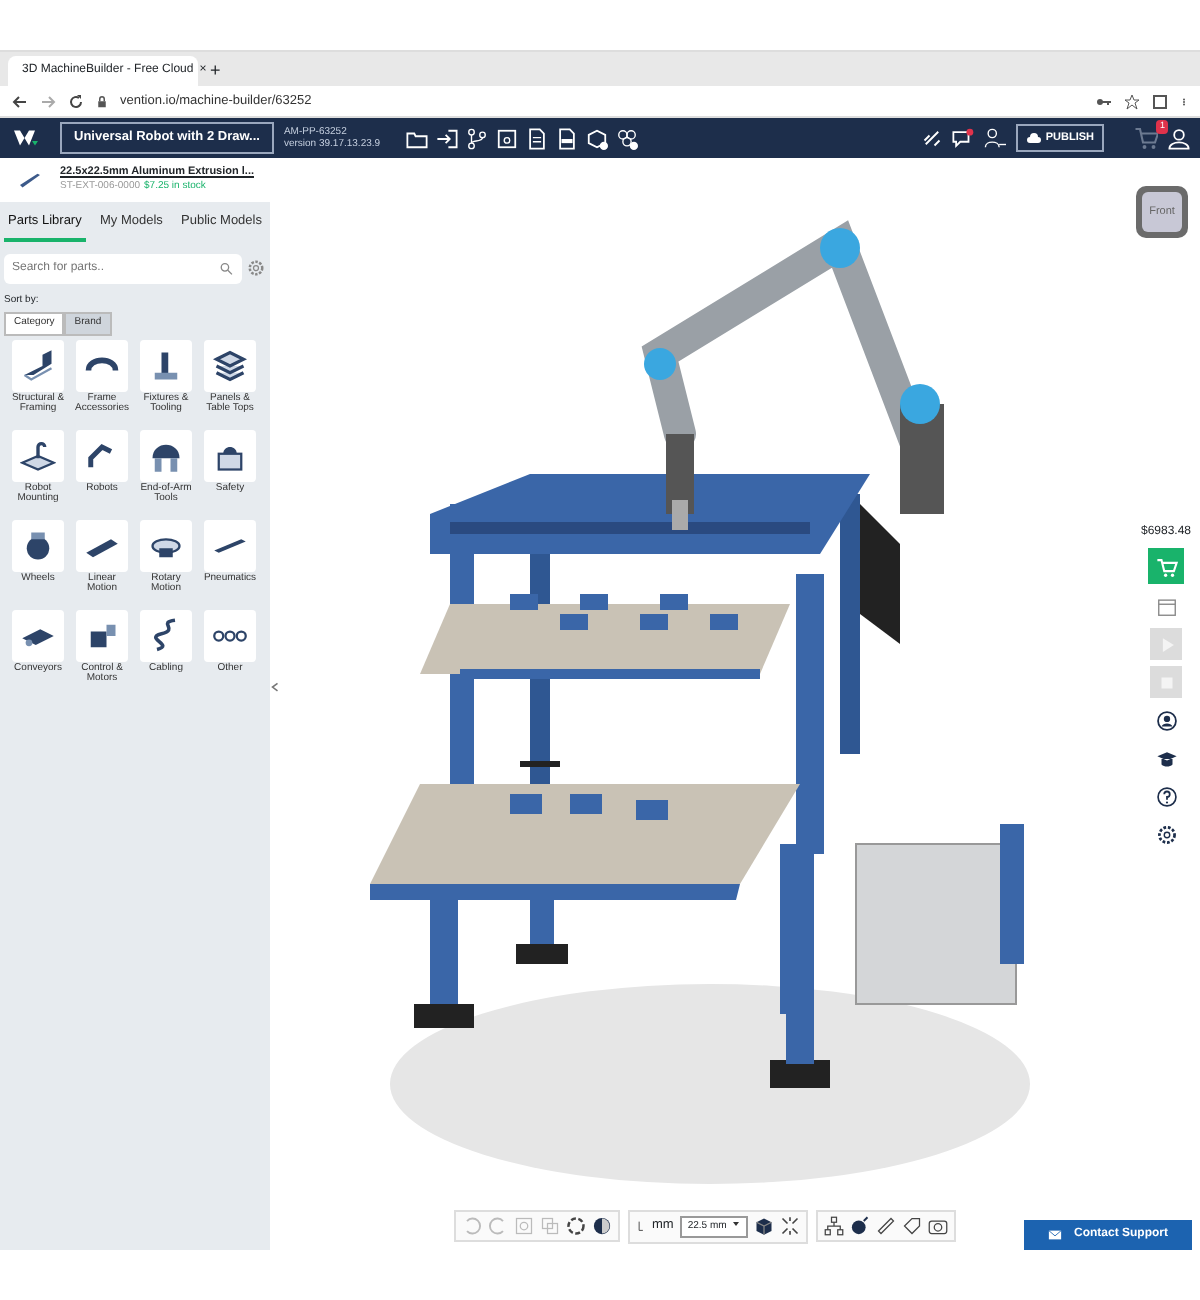 The width and height of the screenshot is (1200, 1300). Describe the element at coordinates (102, 101) in the screenshot. I see `lock-icon` at that location.